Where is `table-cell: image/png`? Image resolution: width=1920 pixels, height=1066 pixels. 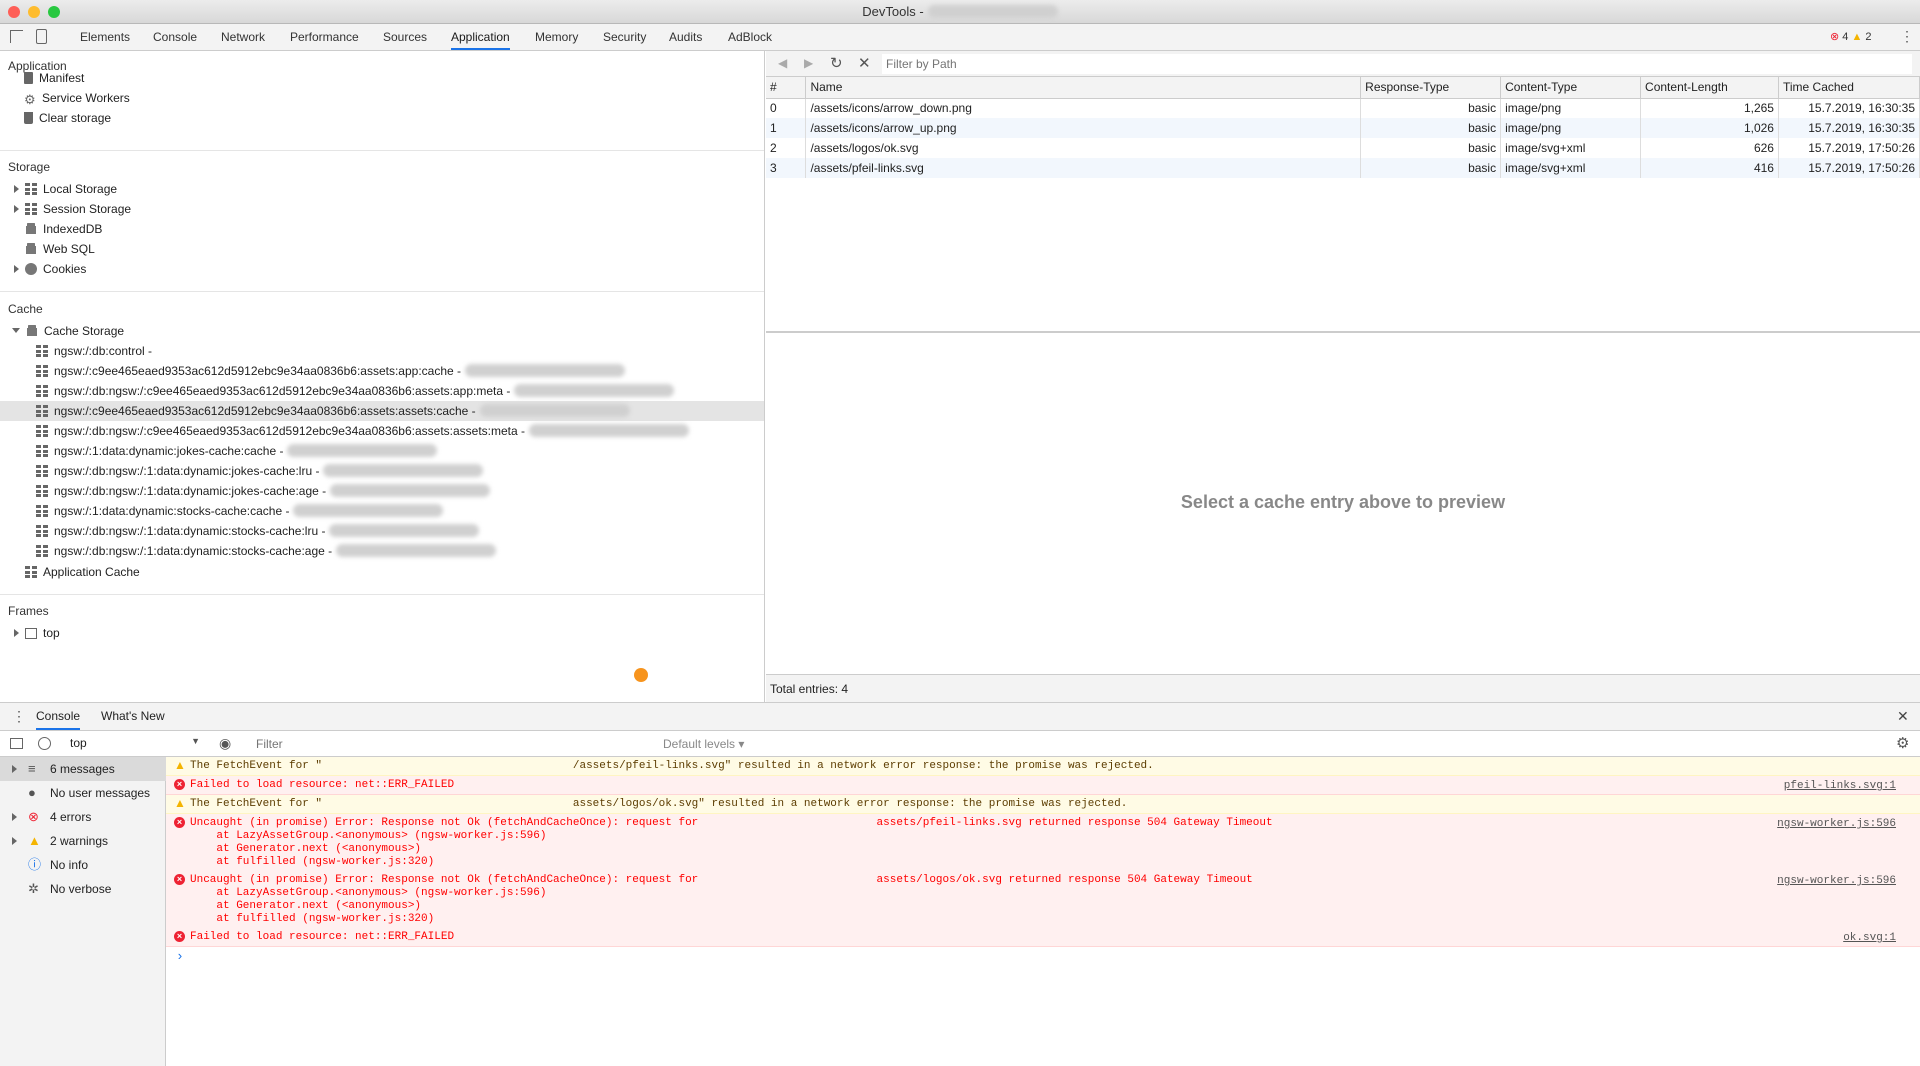
table-cell: image/png is located at coordinates (1571, 128).